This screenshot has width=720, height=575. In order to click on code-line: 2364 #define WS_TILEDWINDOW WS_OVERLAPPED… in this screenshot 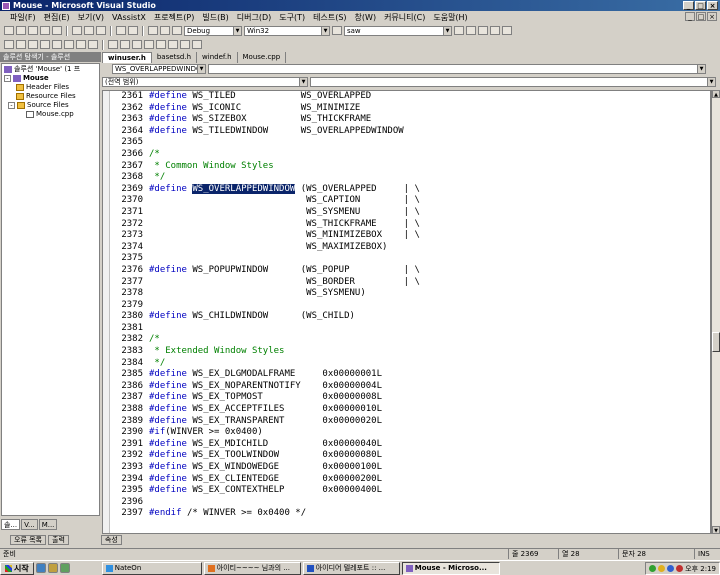, I will do `click(266, 132)`.